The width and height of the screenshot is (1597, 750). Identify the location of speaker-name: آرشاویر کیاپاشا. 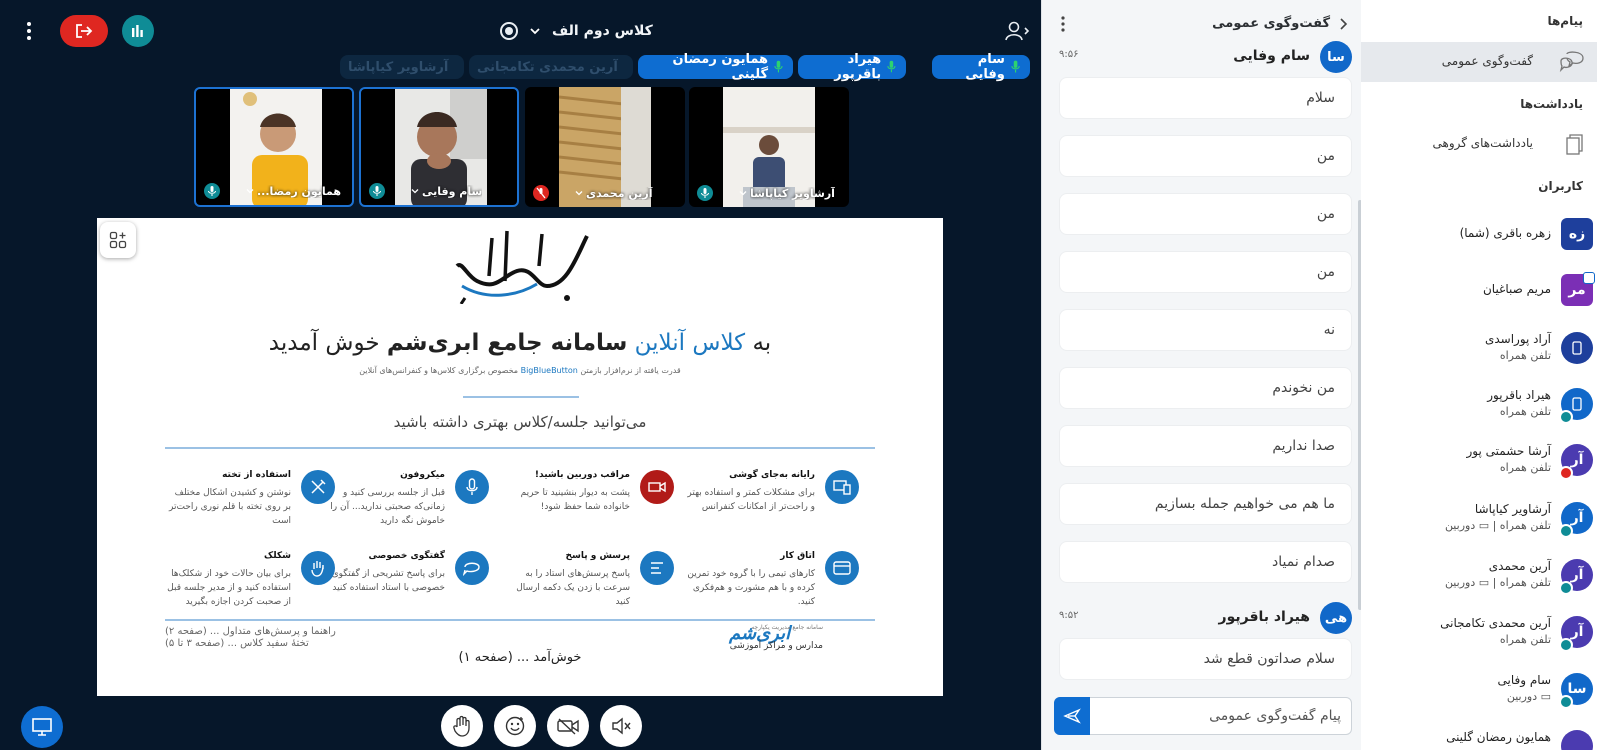
(398, 67).